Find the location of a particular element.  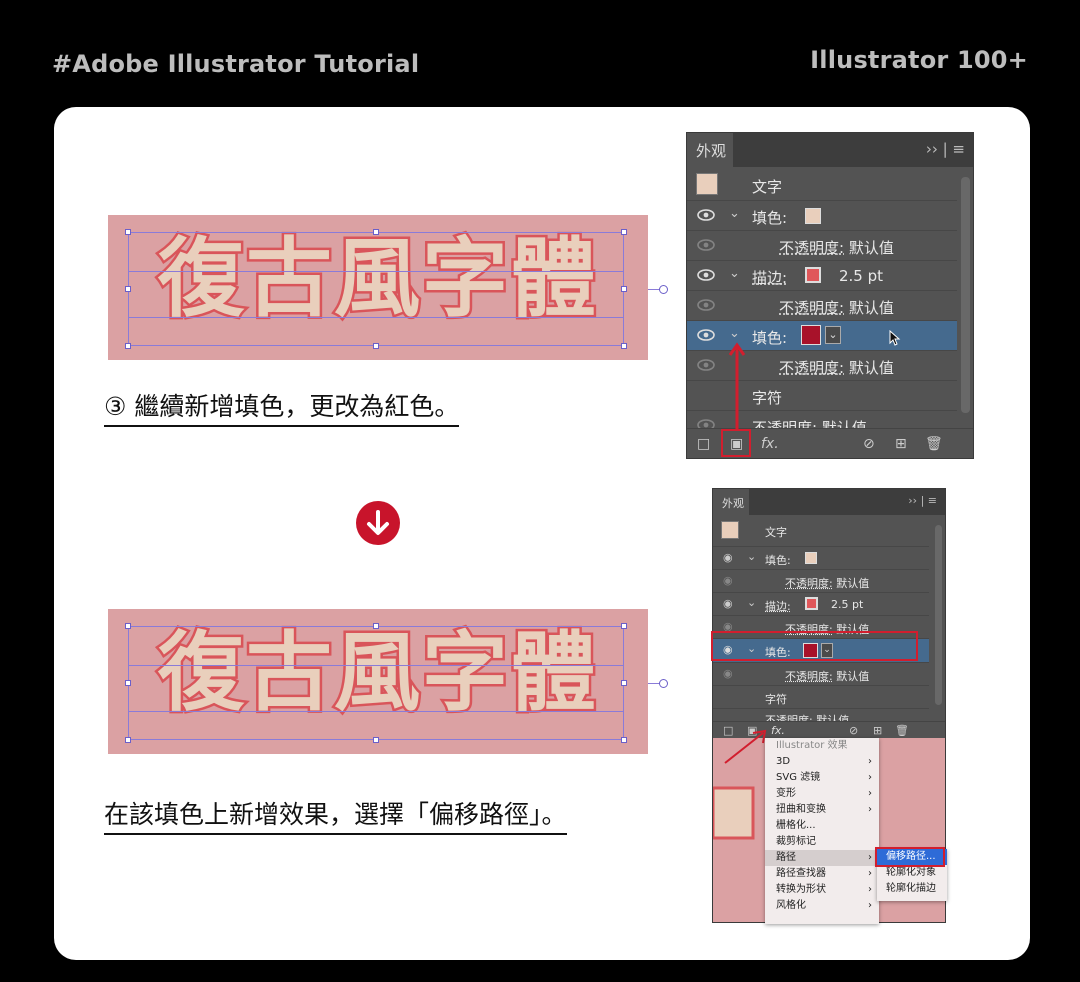

red-arrow-up-icon is located at coordinates (737, 386).